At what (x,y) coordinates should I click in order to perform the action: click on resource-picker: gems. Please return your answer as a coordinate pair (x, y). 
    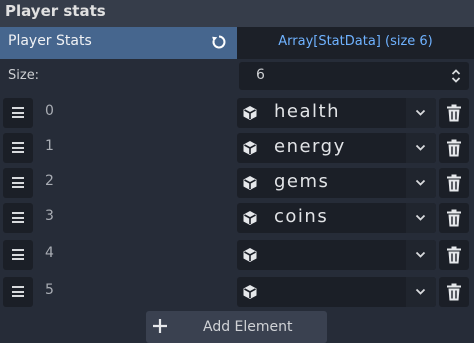
    Looking at the image, I should click on (336, 183).